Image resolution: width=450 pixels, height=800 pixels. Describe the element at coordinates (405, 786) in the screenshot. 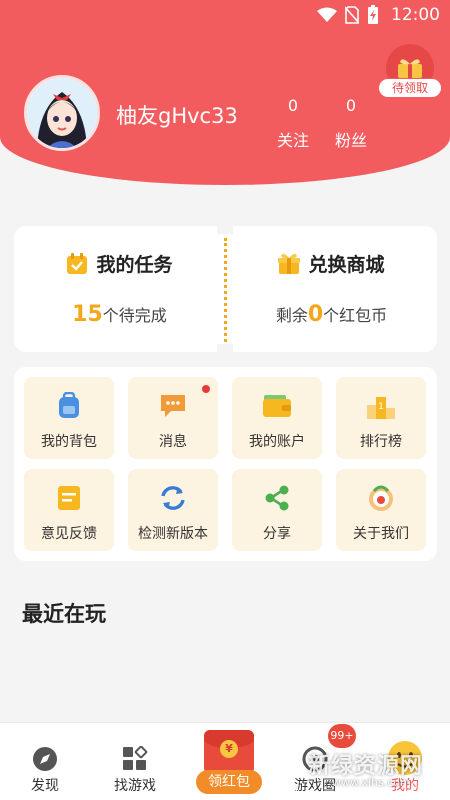

I see `tab-label: 我的` at that location.